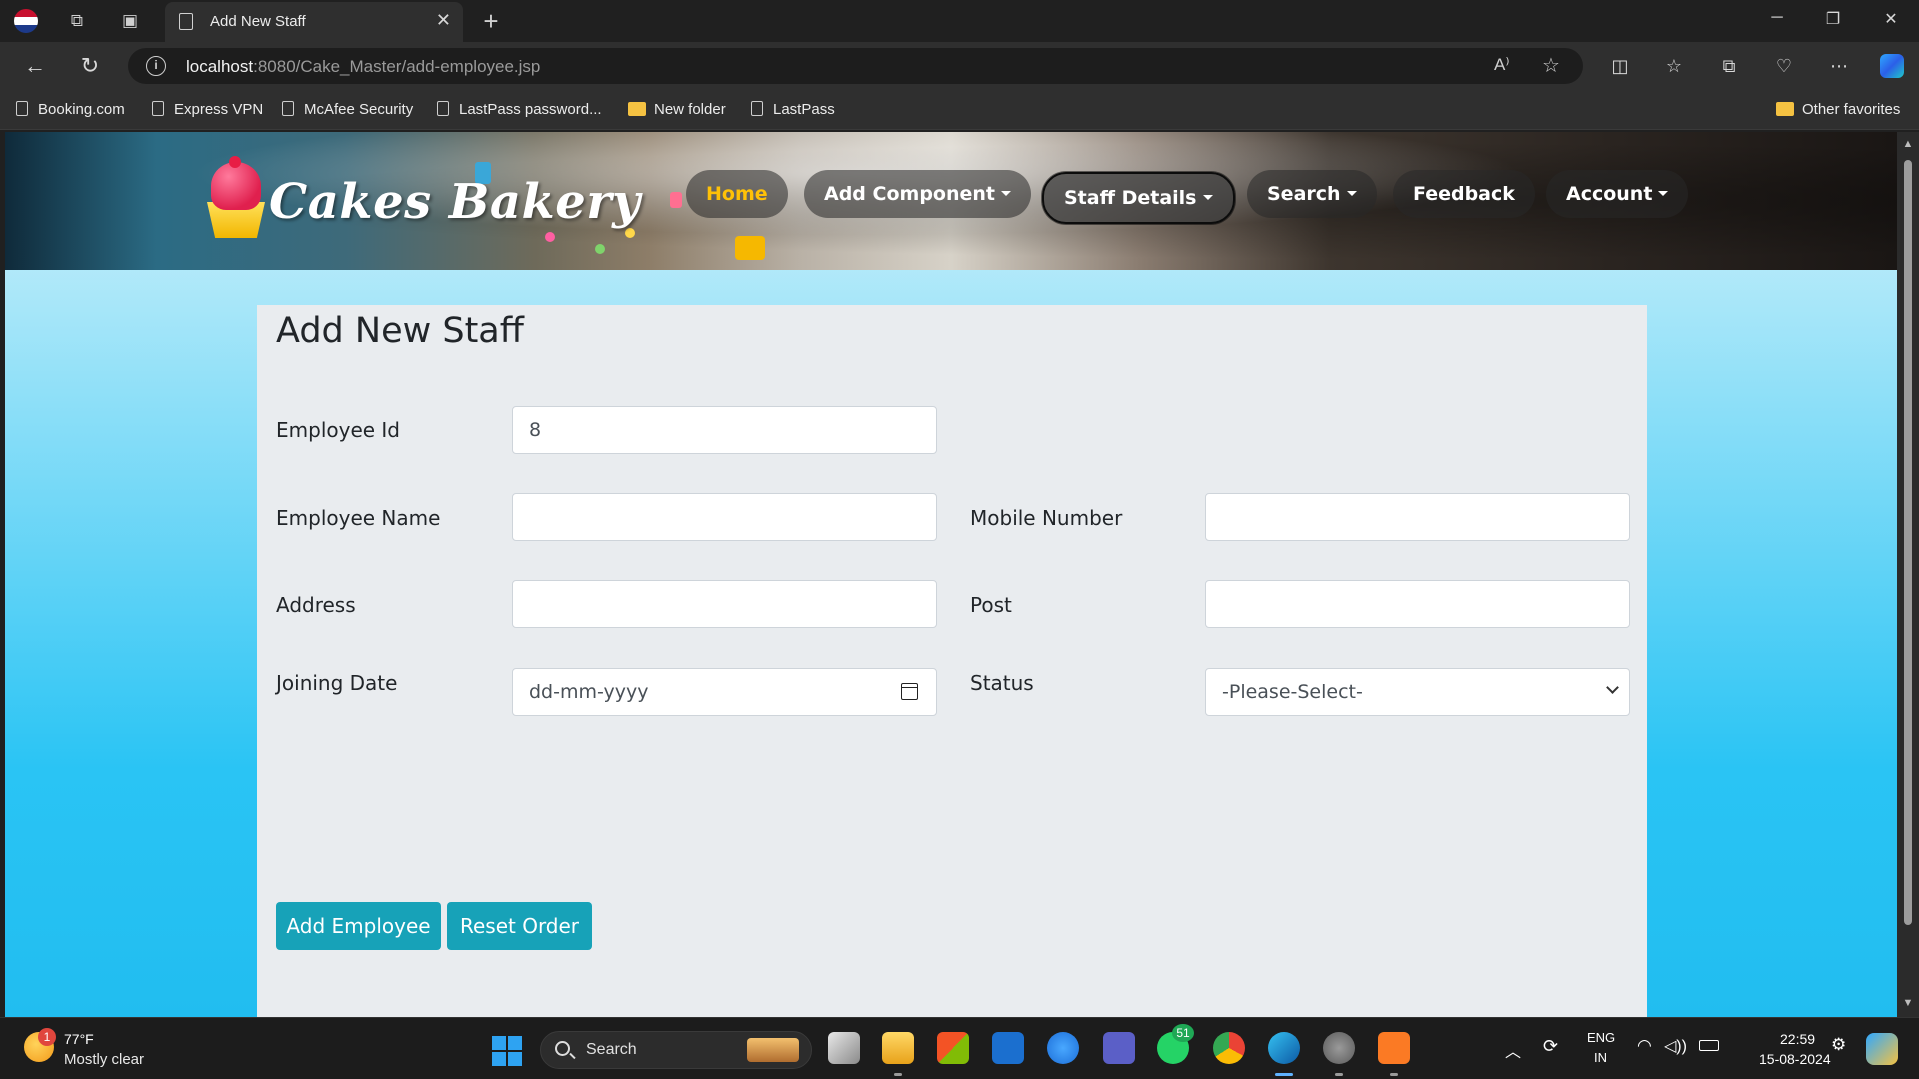  What do you see at coordinates (443, 20) in the screenshot?
I see `close-tab-icon: ✕` at bounding box center [443, 20].